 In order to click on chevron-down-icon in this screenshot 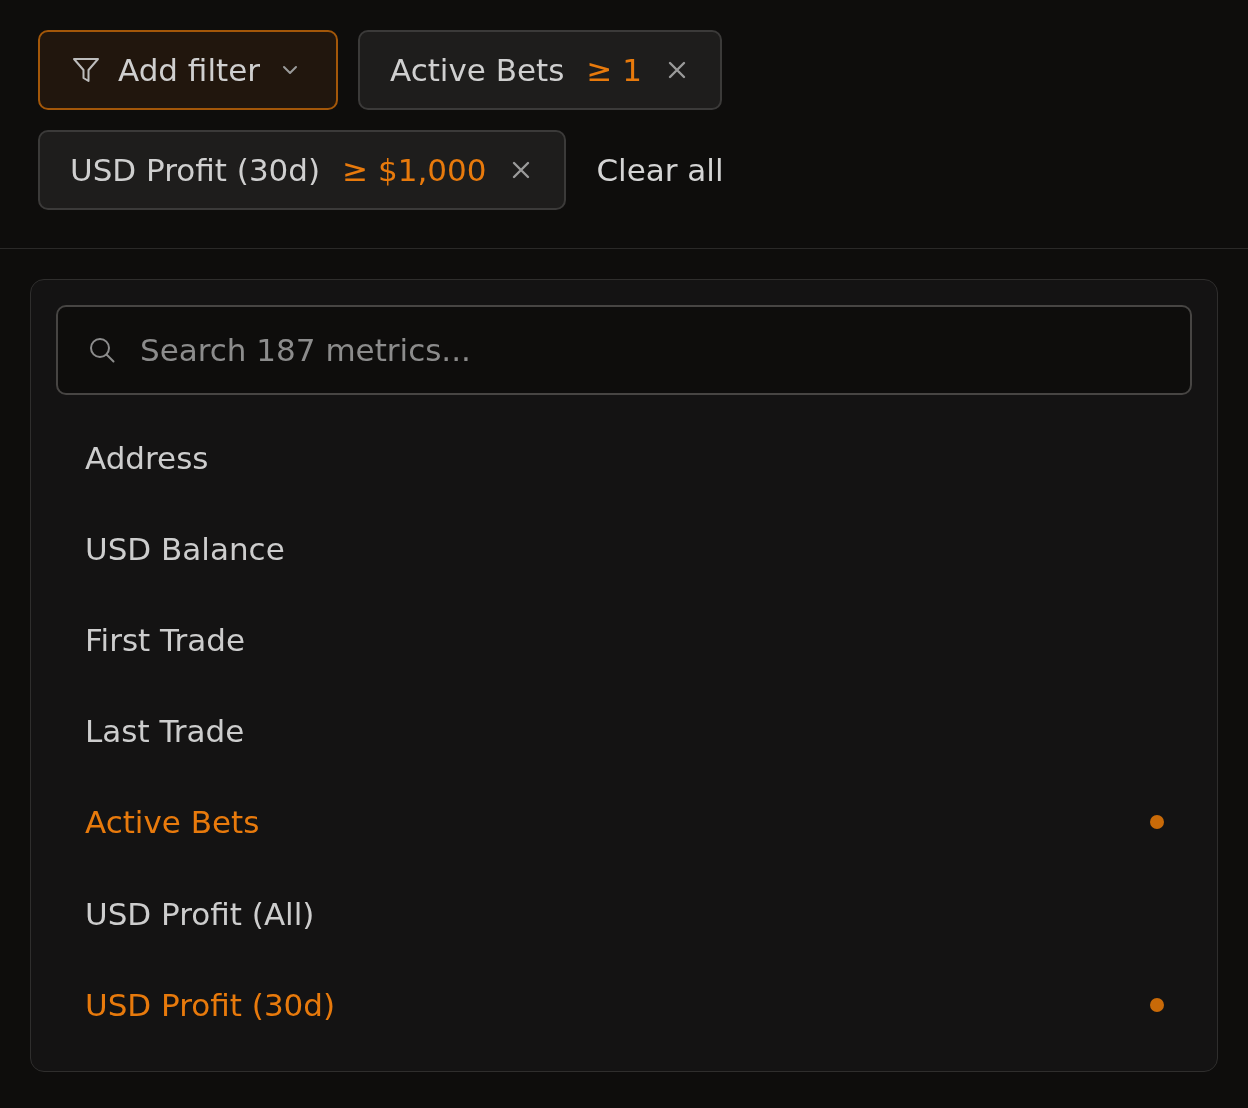, I will do `click(290, 70)`.